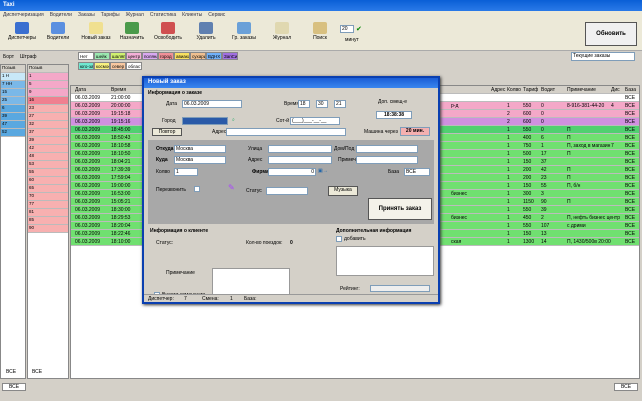  Describe the element at coordinates (581, 90) in the screenshot. I see `grid-header-cell: Примечание` at that location.